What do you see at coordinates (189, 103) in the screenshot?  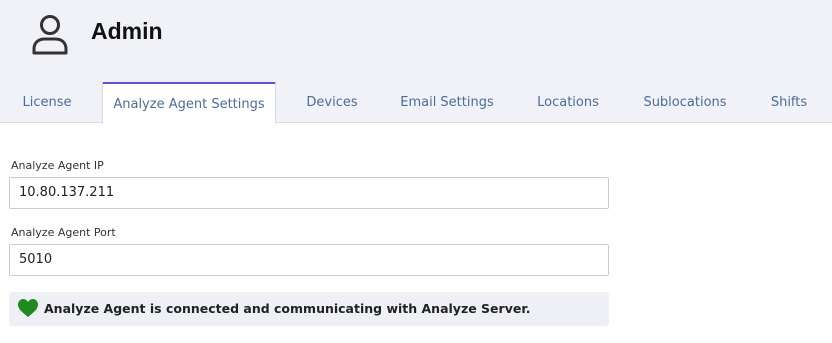 I see `tab-analyze-agent-settings: Analyze Agent Settings` at bounding box center [189, 103].